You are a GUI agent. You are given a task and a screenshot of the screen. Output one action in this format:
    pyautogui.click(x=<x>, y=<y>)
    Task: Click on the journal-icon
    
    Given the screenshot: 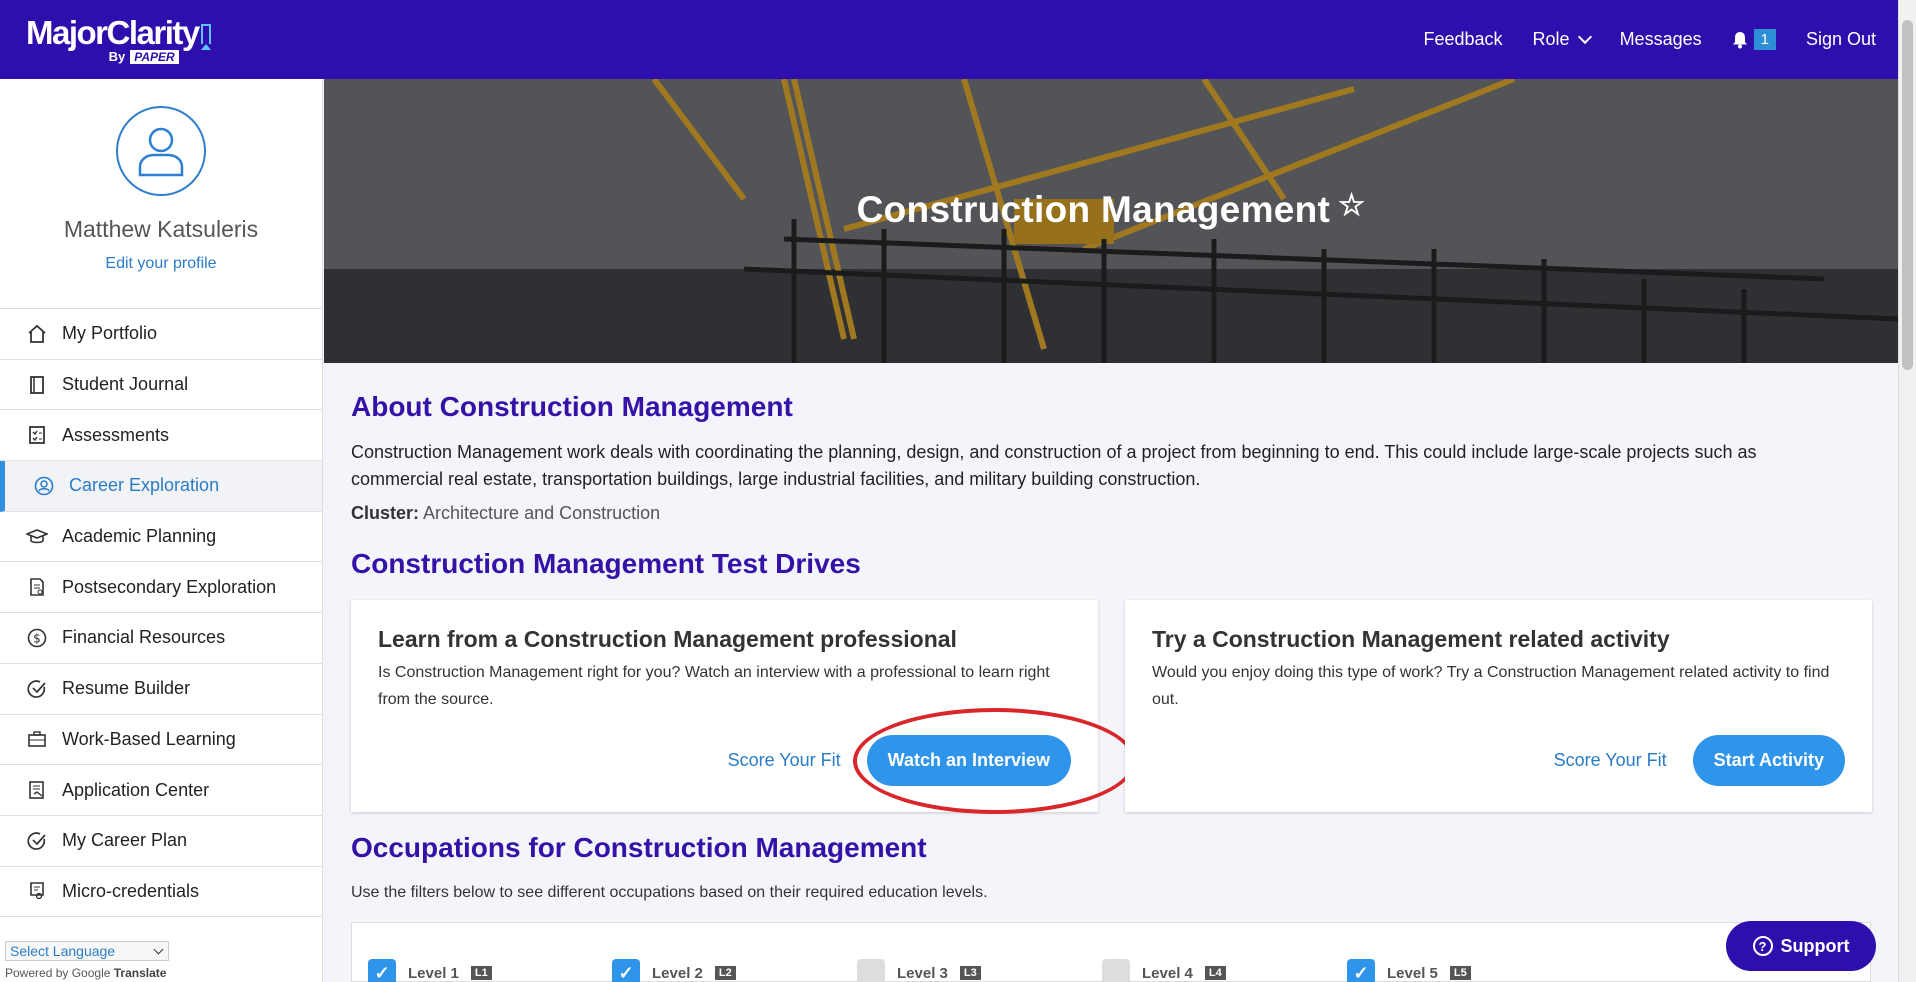 What is the action you would take?
    pyautogui.click(x=37, y=385)
    